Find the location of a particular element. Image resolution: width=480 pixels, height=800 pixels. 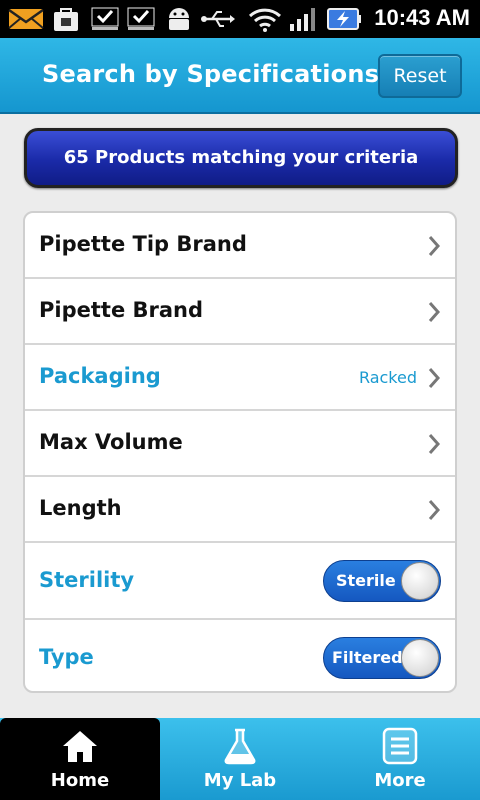

spec-label: Packaging is located at coordinates (100, 376).